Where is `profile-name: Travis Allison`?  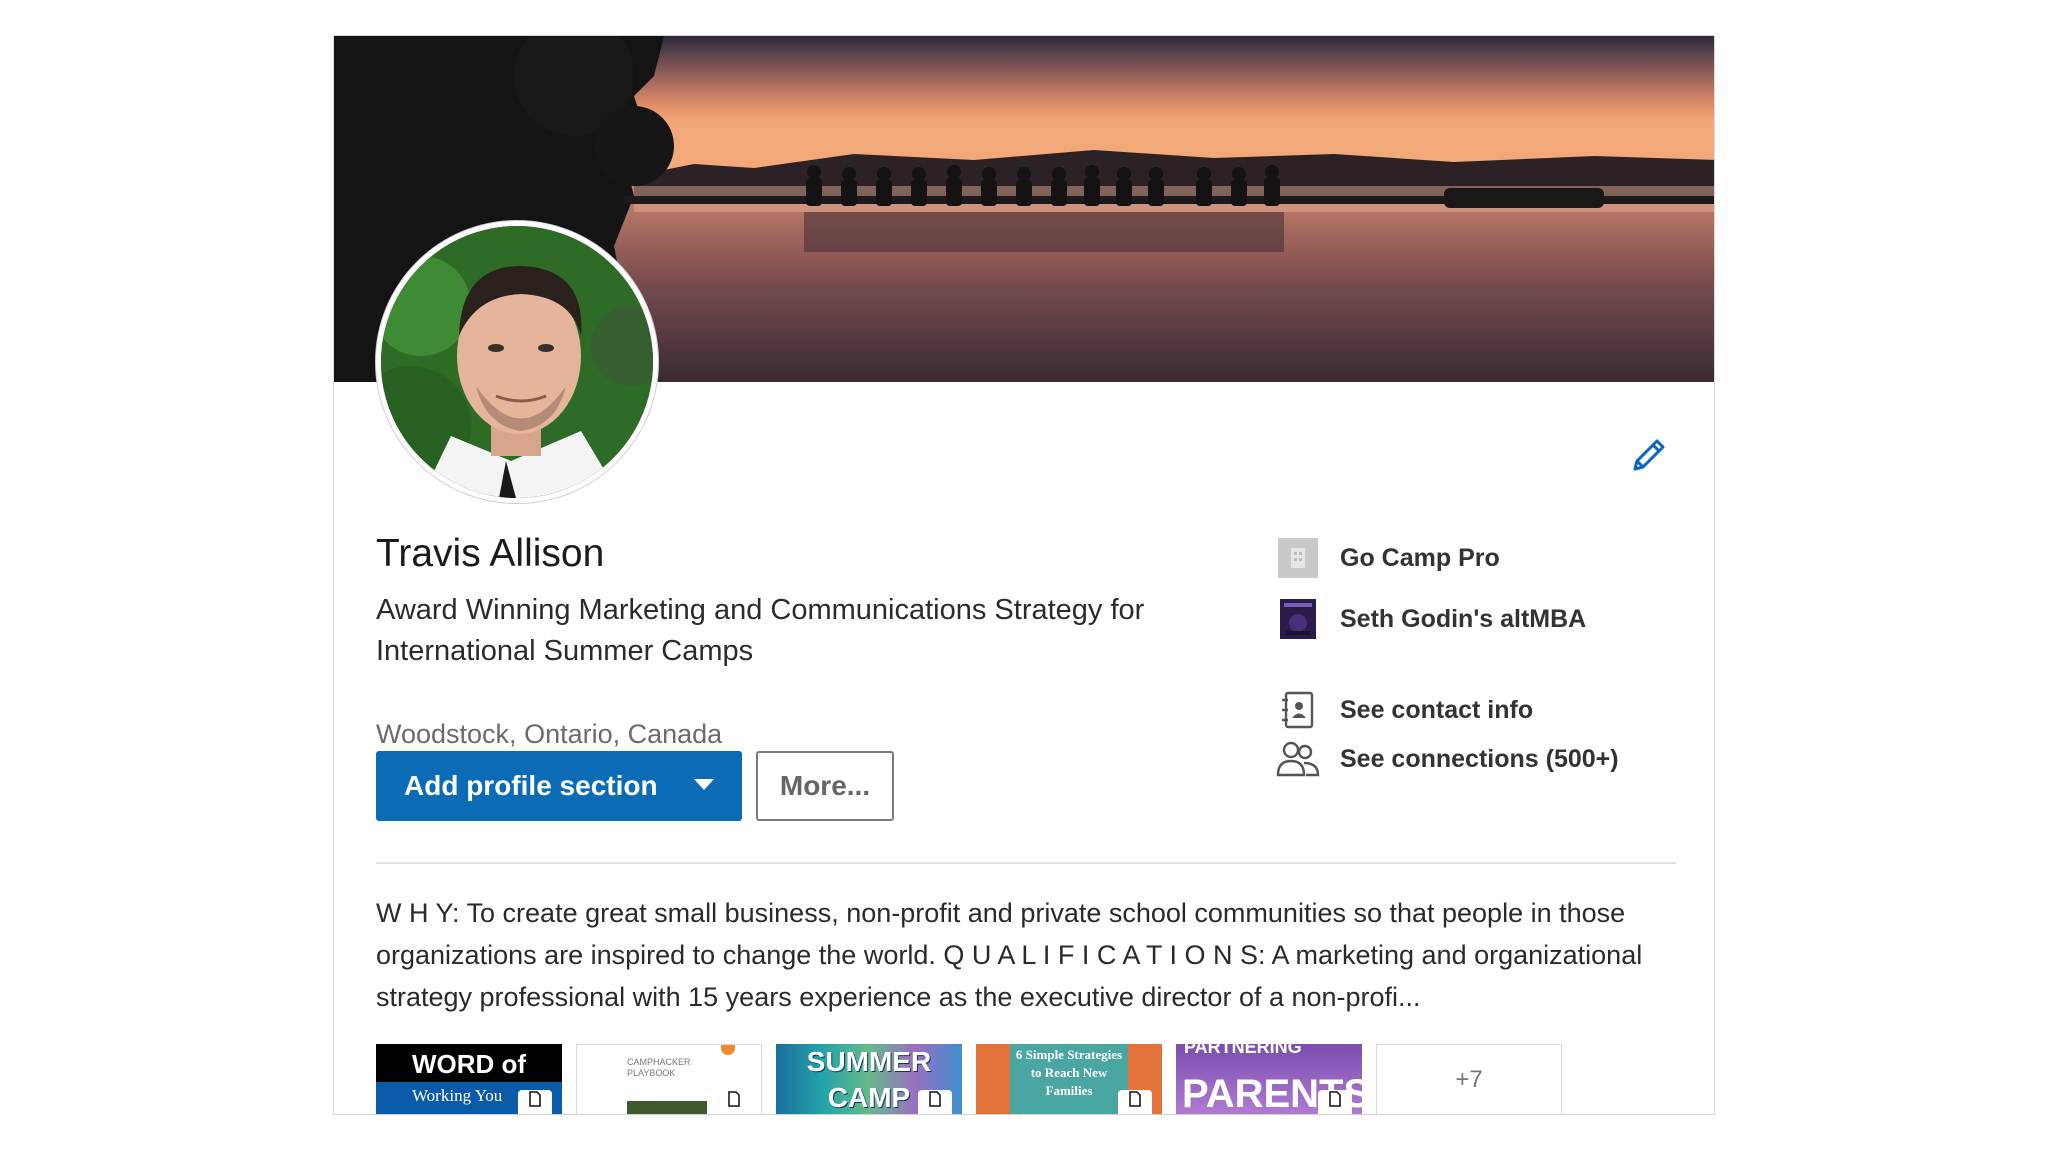
profile-name: Travis Allison is located at coordinates (490, 553).